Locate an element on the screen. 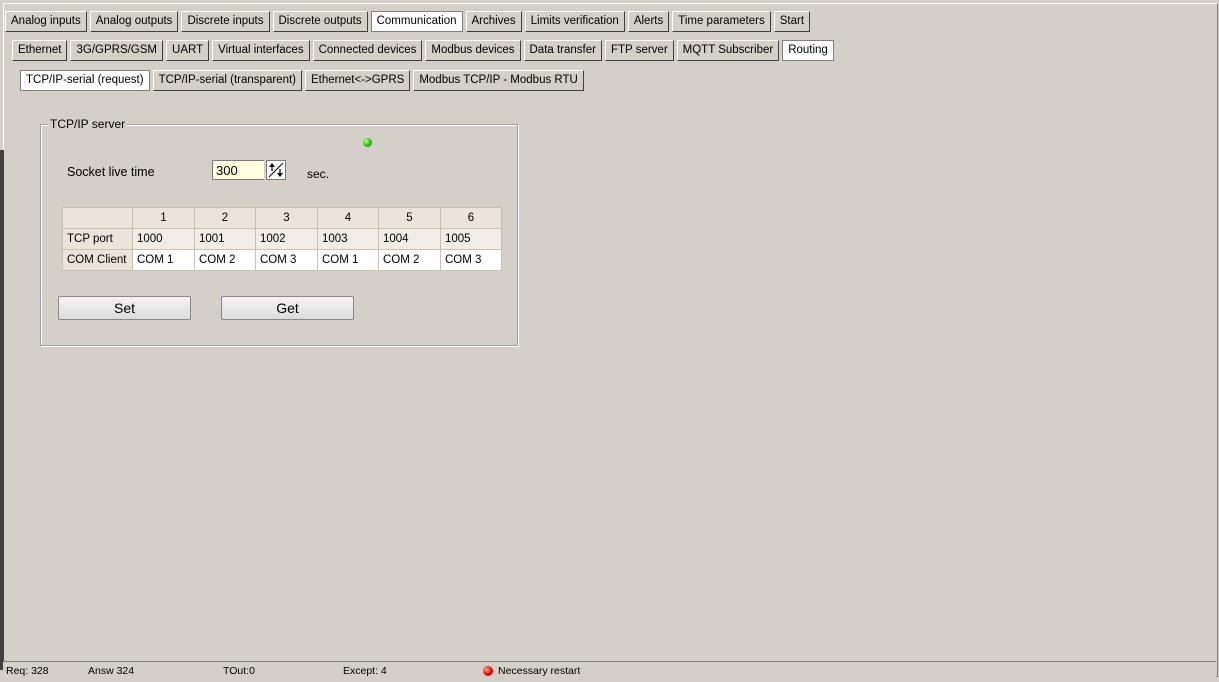 The width and height of the screenshot is (1219, 682). sec-unit-label: sec. is located at coordinates (318, 174).